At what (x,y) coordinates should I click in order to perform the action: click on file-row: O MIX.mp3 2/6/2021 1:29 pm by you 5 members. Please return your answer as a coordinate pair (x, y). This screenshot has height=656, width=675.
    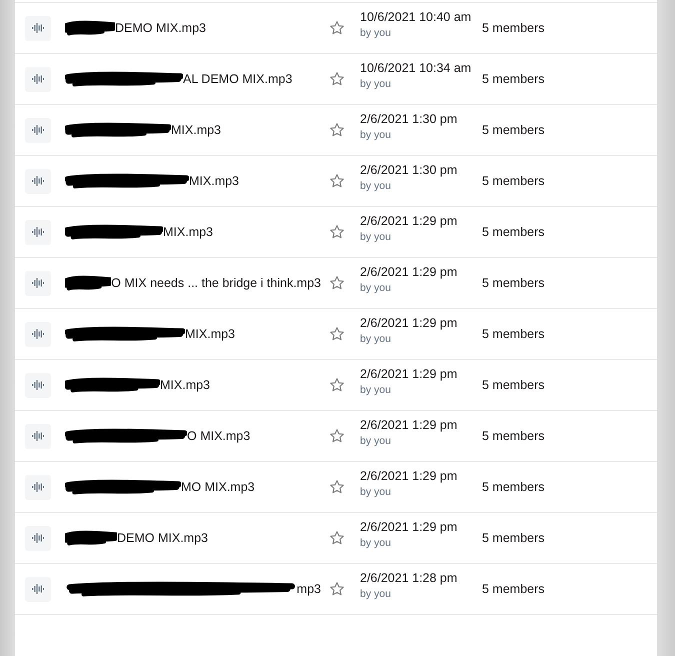
    Looking at the image, I should click on (336, 435).